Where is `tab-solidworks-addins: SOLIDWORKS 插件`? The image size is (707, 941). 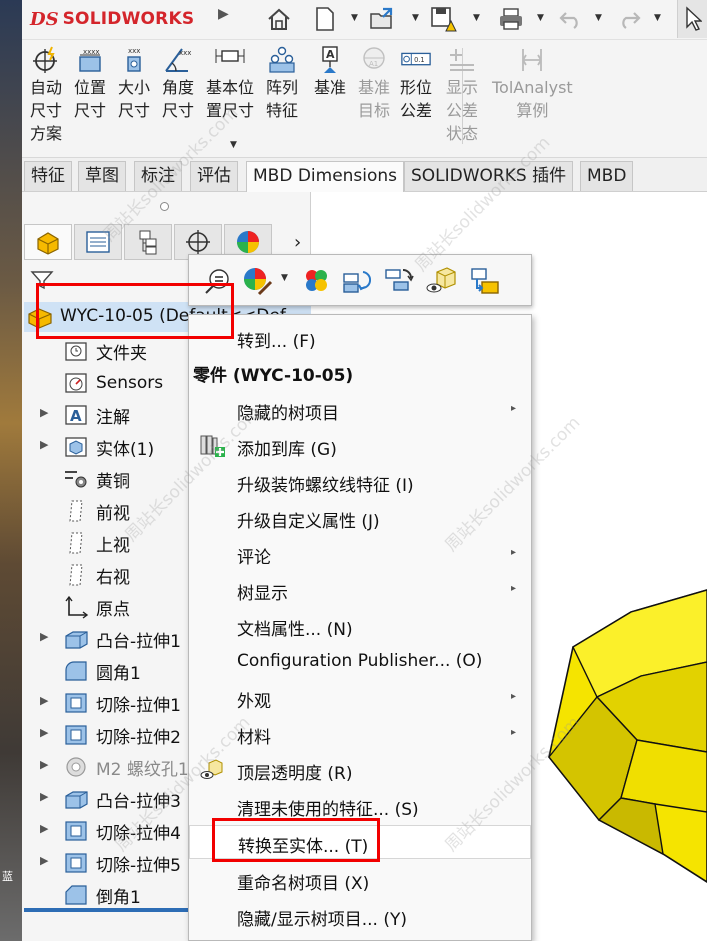 tab-solidworks-addins: SOLIDWORKS 插件 is located at coordinates (489, 176).